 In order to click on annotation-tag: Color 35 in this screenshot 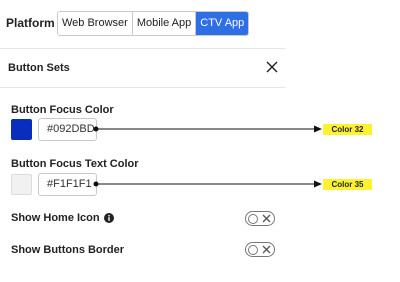, I will do `click(347, 184)`.